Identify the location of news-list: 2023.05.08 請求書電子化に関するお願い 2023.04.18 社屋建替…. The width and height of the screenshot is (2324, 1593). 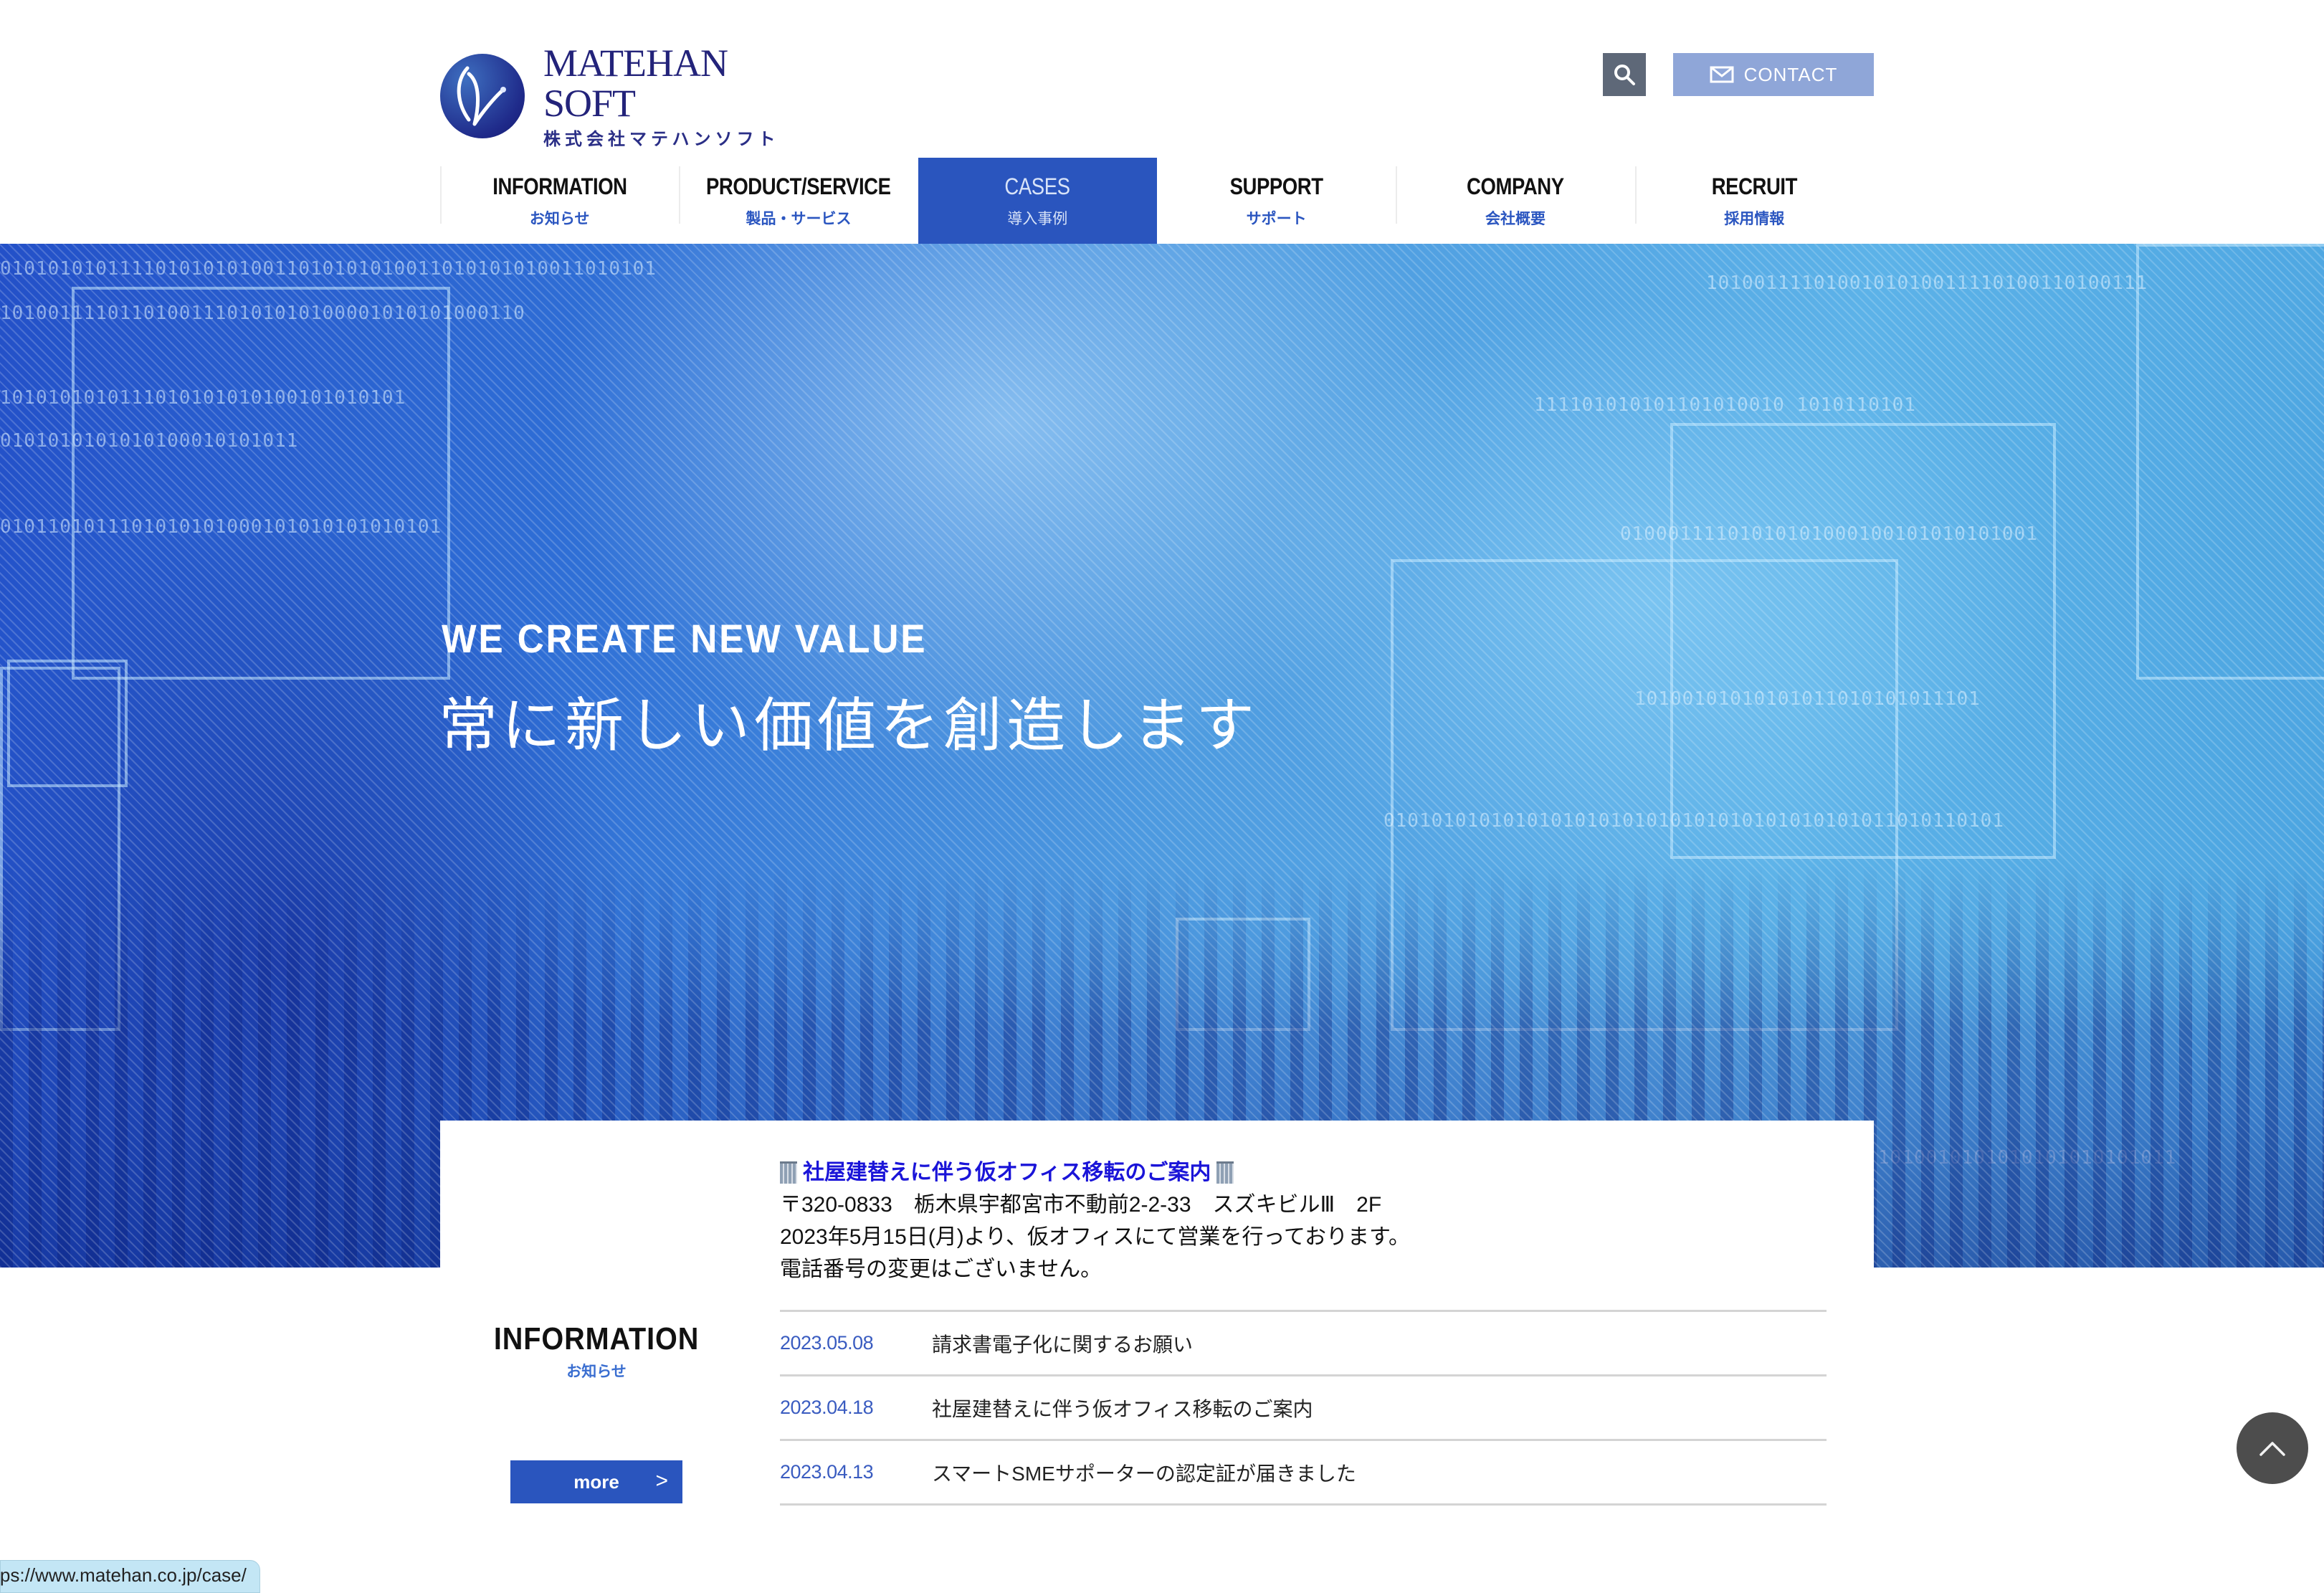
(1303, 1408).